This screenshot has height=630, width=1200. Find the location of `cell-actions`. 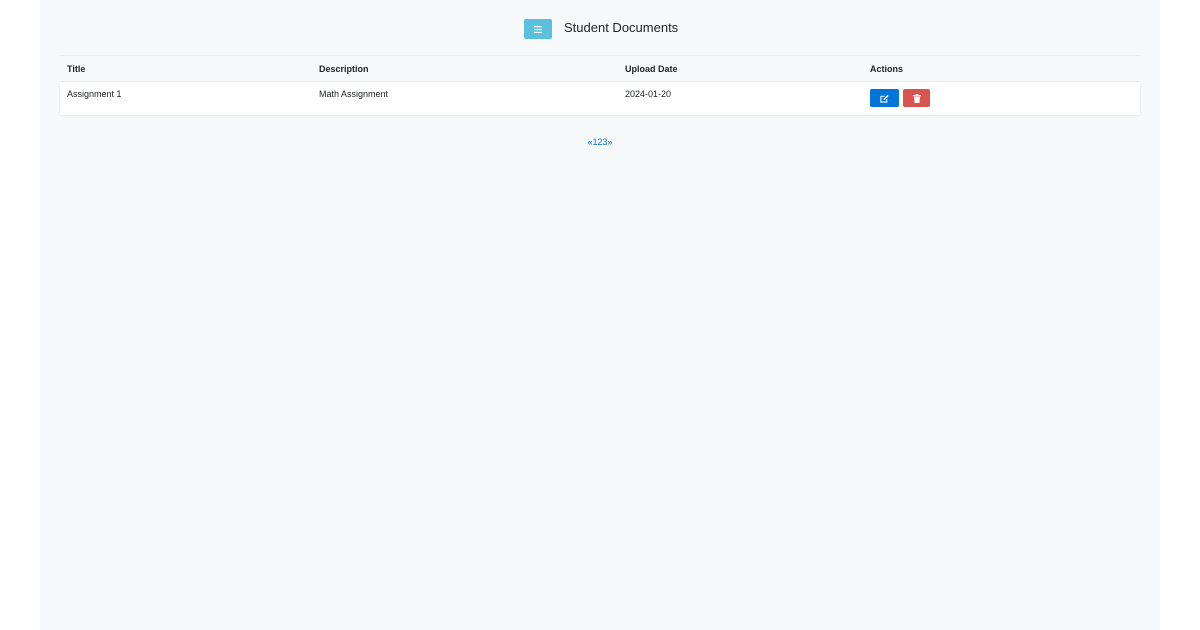

cell-actions is located at coordinates (1001, 98).